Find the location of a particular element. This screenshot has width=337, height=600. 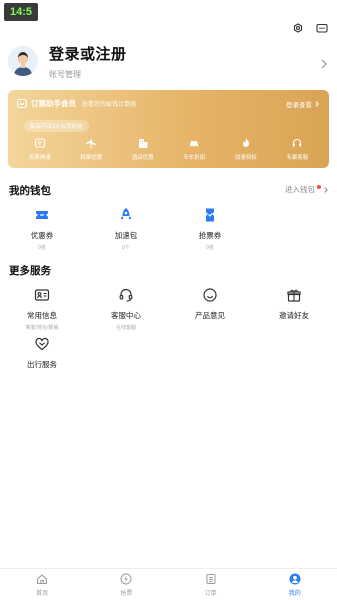

vip-login-label: 登录查看 is located at coordinates (299, 105).